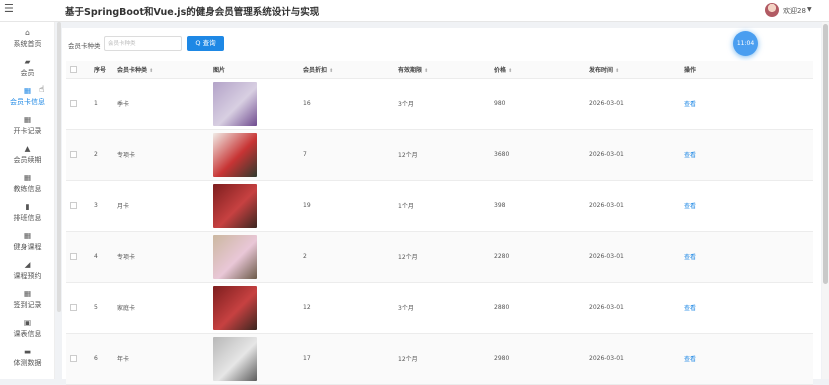 The height and width of the screenshot is (385, 829). What do you see at coordinates (27, 99) in the screenshot?
I see `sidebar-item: ▦ 会员卡信息` at bounding box center [27, 99].